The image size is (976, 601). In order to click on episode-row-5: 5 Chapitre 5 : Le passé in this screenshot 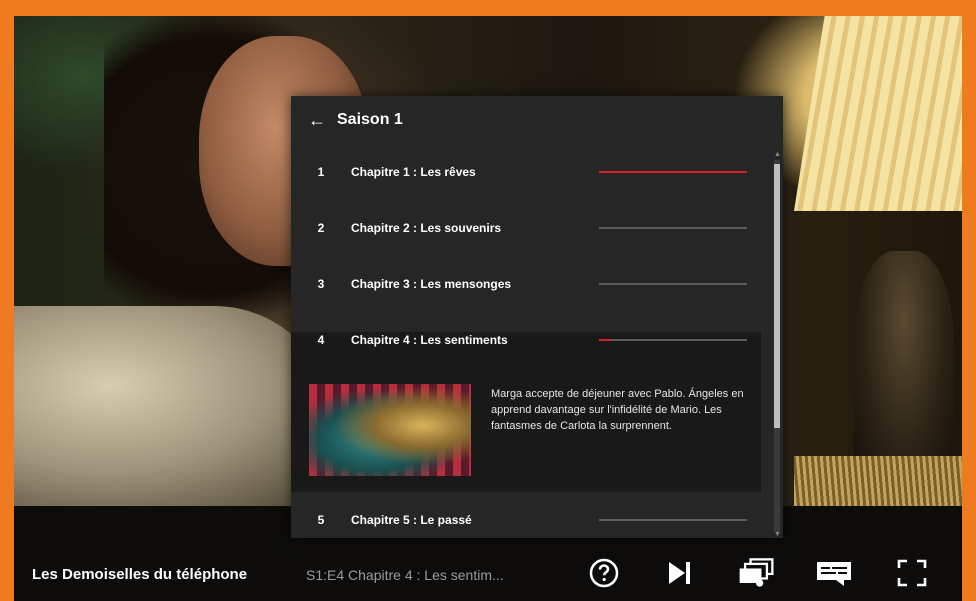, I will do `click(526, 520)`.